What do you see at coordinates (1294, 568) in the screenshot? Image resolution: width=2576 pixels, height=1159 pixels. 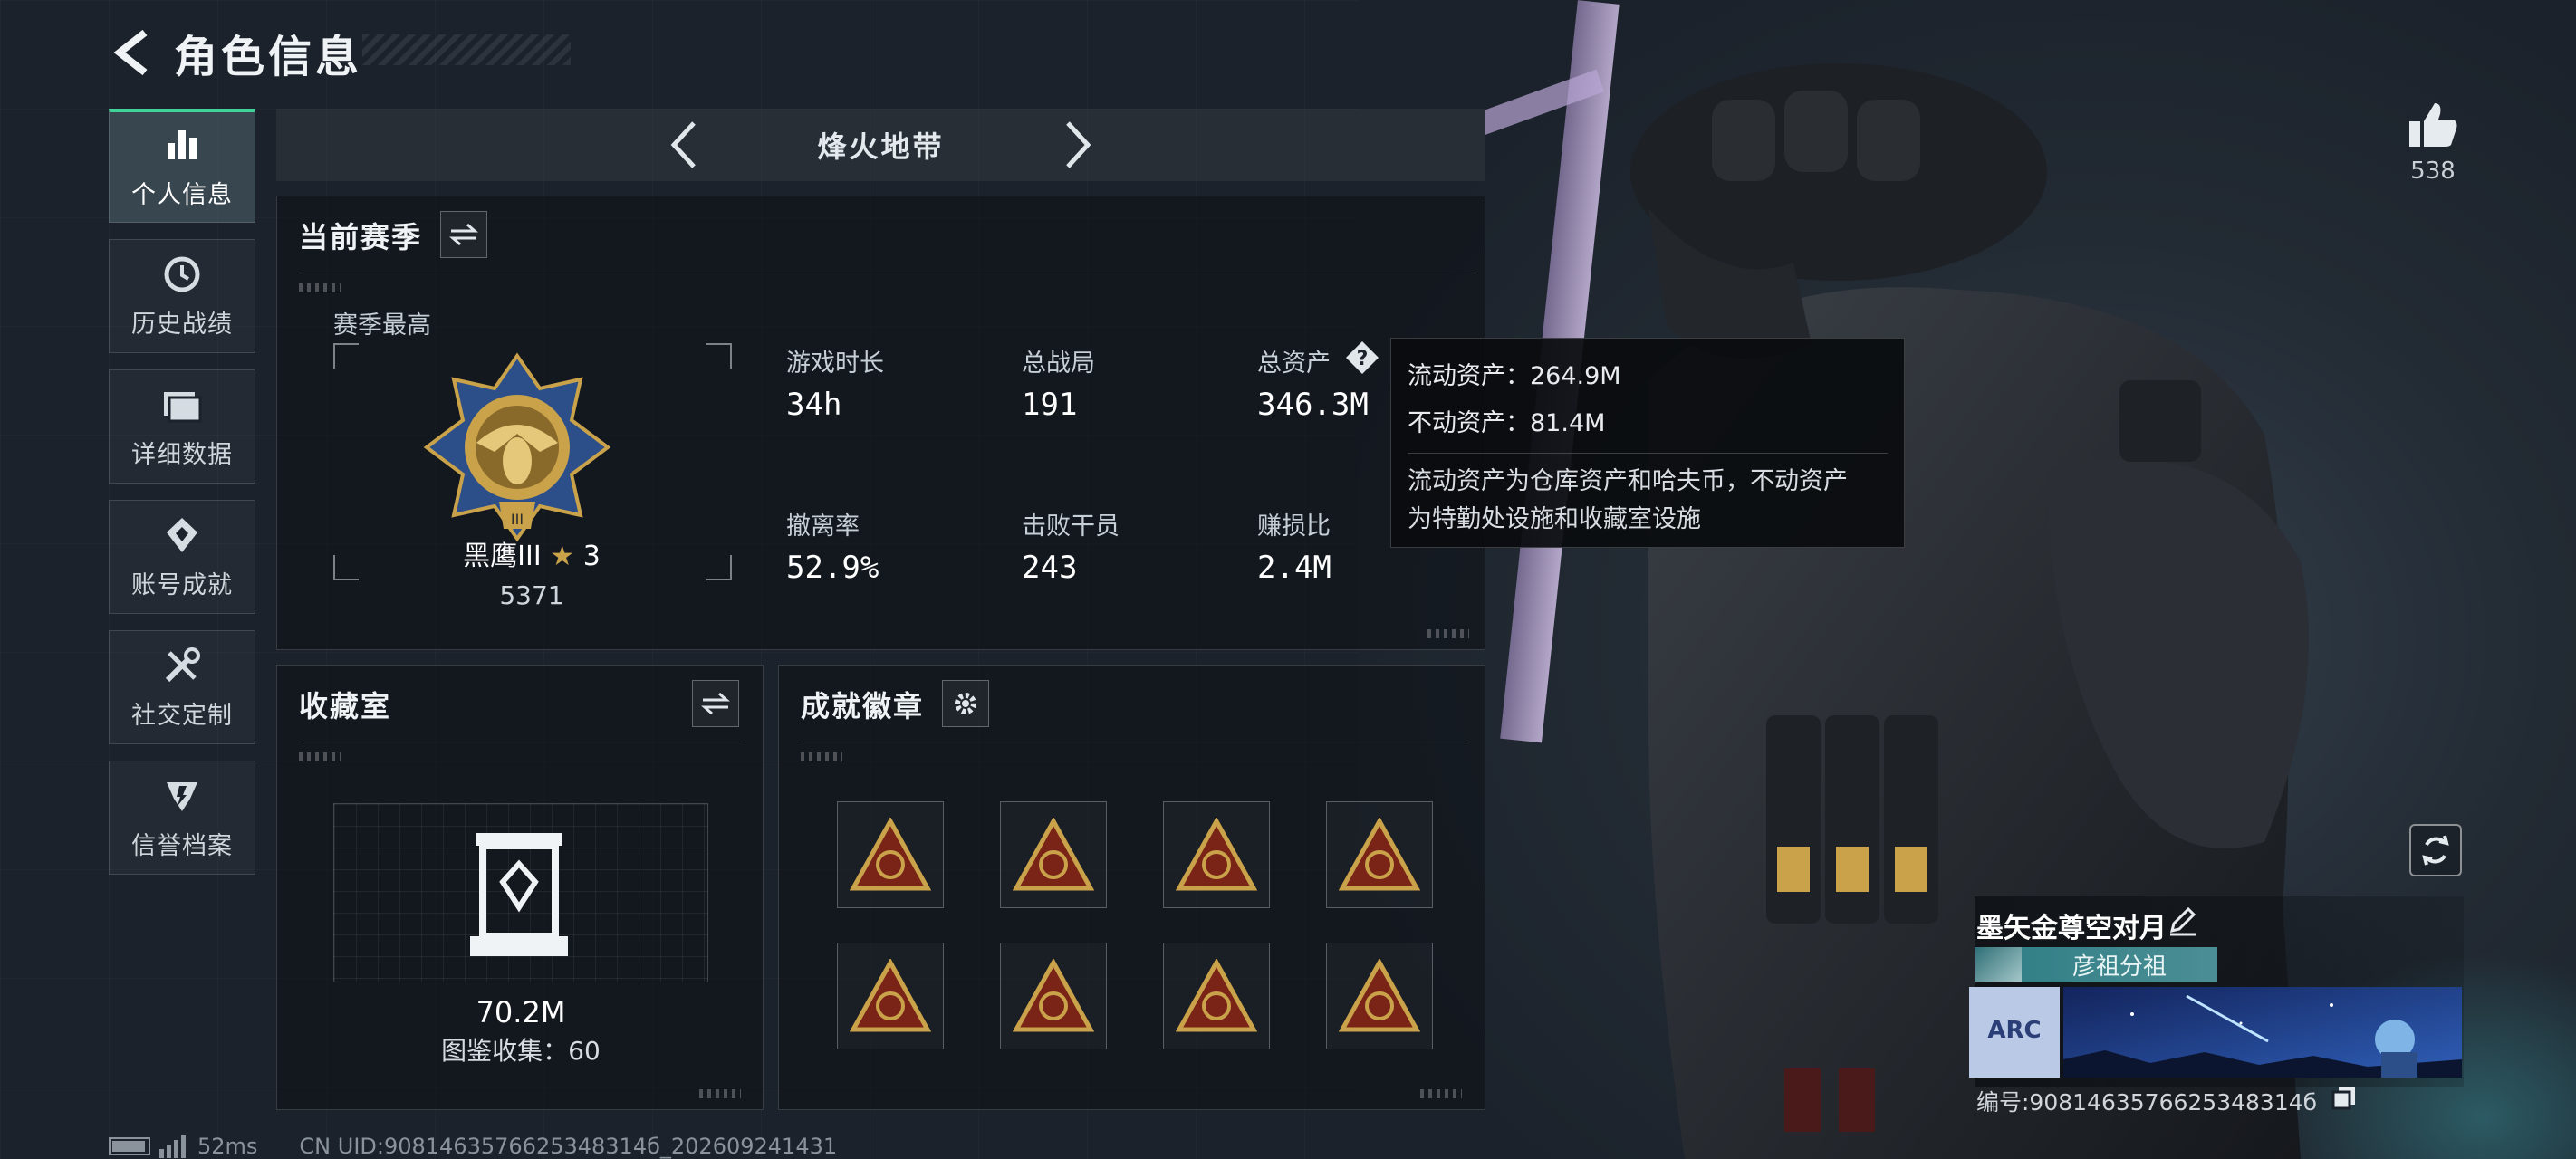 I see `stat-value: 2.4M` at bounding box center [1294, 568].